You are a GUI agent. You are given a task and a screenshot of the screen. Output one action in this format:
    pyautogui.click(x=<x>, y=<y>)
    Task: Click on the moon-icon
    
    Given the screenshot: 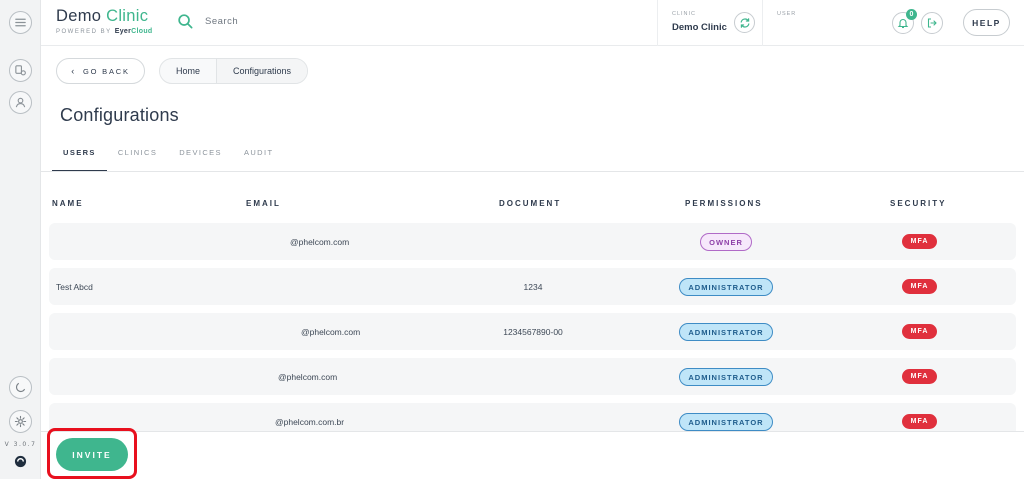 What is the action you would take?
    pyautogui.click(x=20, y=387)
    